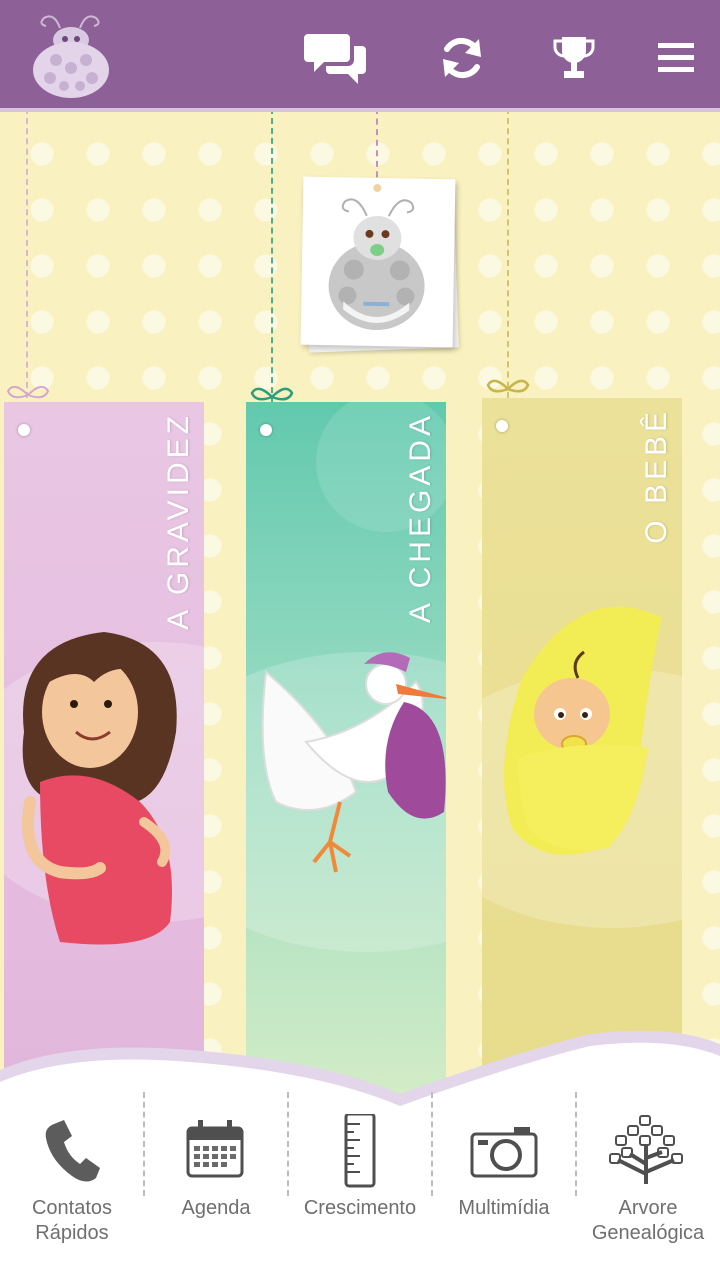 The image size is (720, 1280). Describe the element at coordinates (648, 1220) in the screenshot. I see `nav-label: Arvore Genealógica` at that location.